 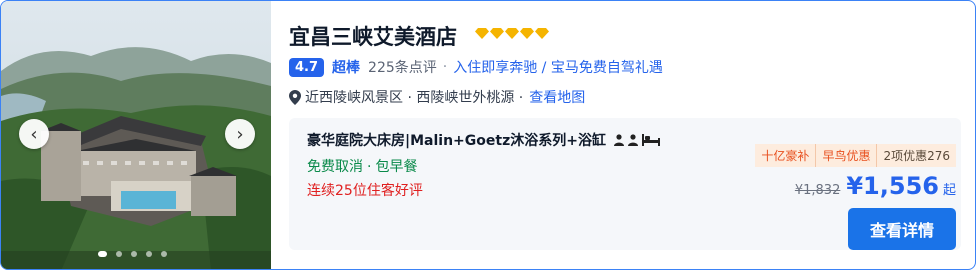 What do you see at coordinates (365, 191) in the screenshot?
I see `guest-highlight: 连续25位住客好评` at bounding box center [365, 191].